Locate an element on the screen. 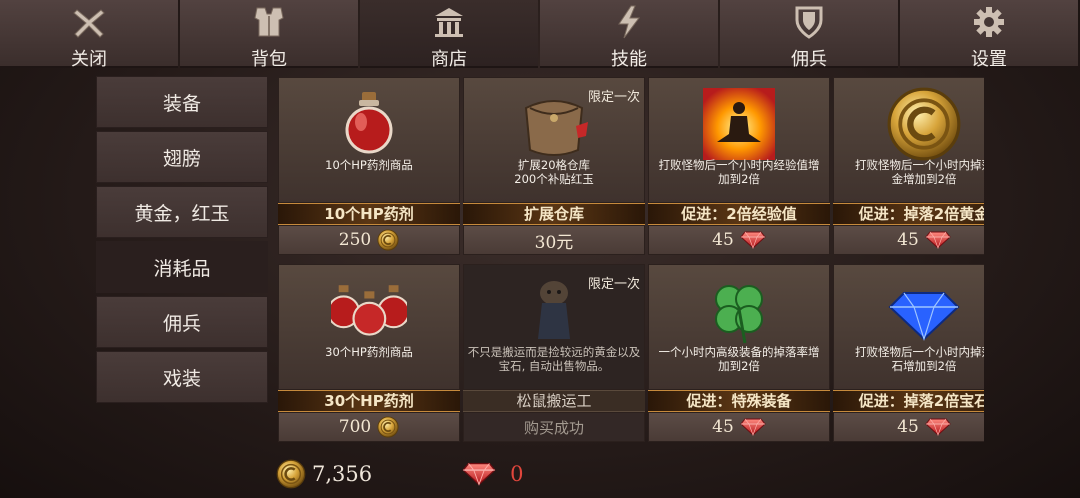 Image resolution: width=1080 pixels, height=498 pixels. tab-label: 技能 is located at coordinates (629, 59).